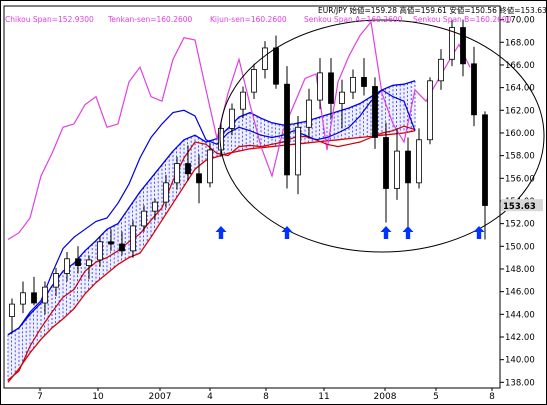 Image resolution: width=547 pixels, height=405 pixels. I want to click on legend-senkou-a: Senkou Span A=160.2600, so click(353, 19).